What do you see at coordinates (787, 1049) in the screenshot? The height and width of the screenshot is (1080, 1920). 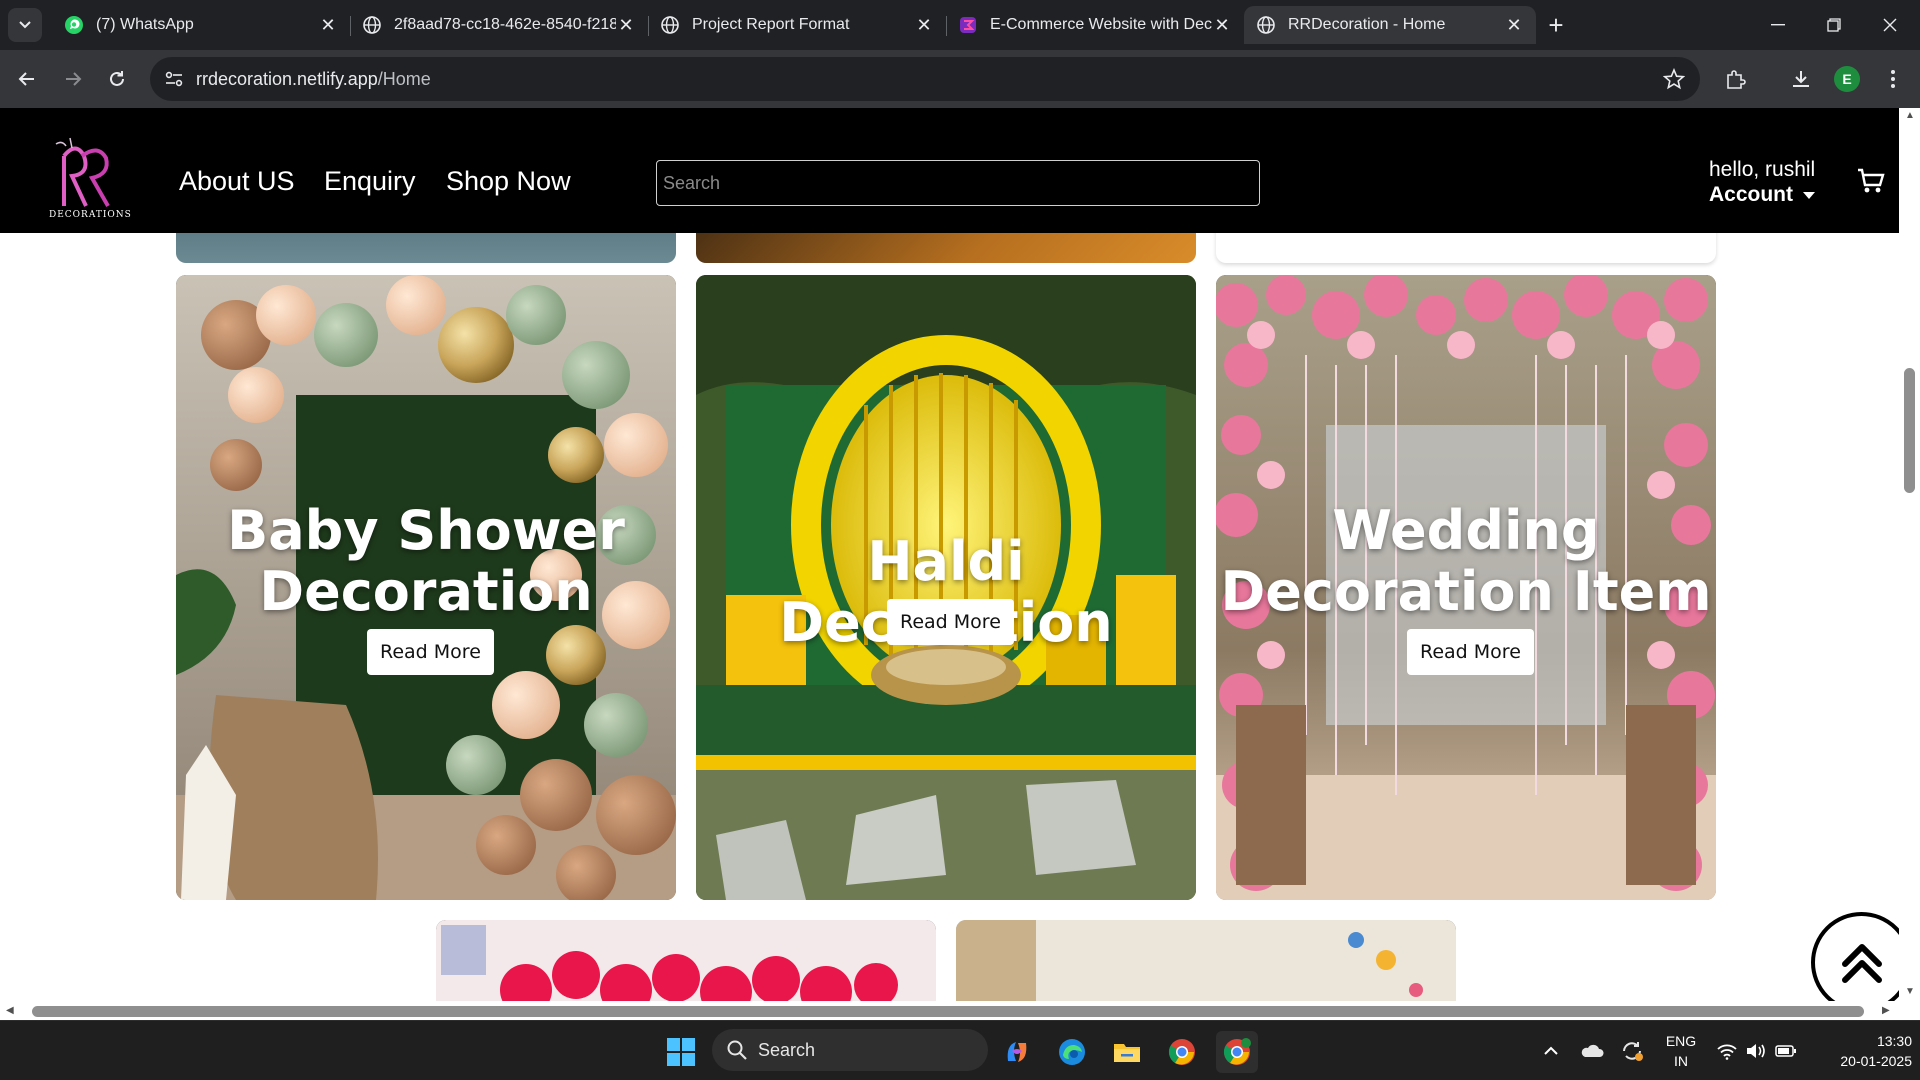 I see `taskbar-search-label: Search` at bounding box center [787, 1049].